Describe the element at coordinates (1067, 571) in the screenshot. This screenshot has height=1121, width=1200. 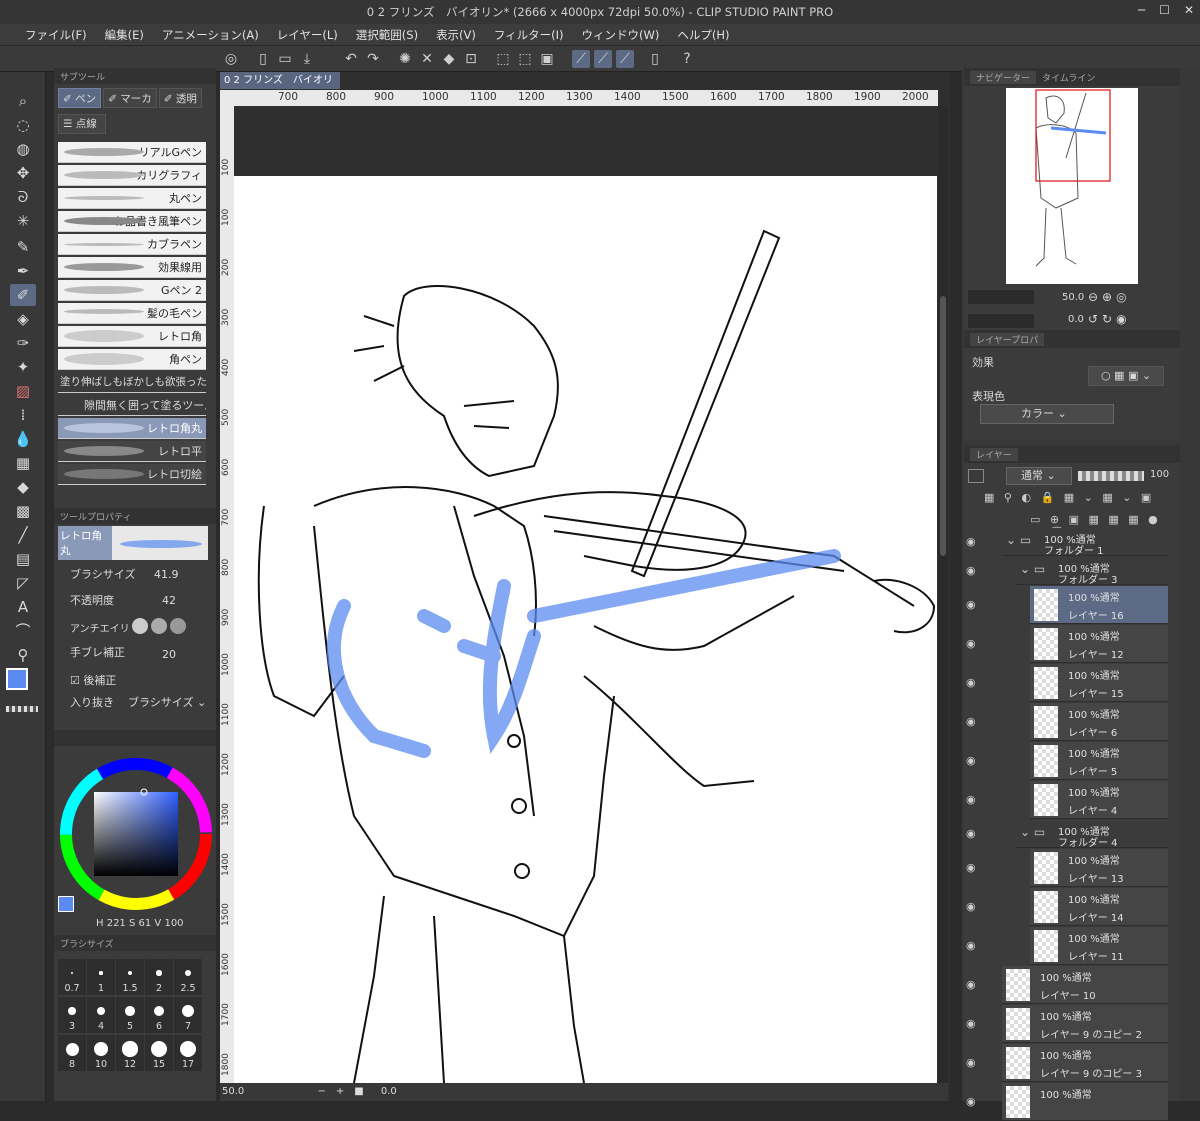
I see `layer-folder: ◉ ⌄ ▭ 100 %通常 フォルダー 3` at that location.